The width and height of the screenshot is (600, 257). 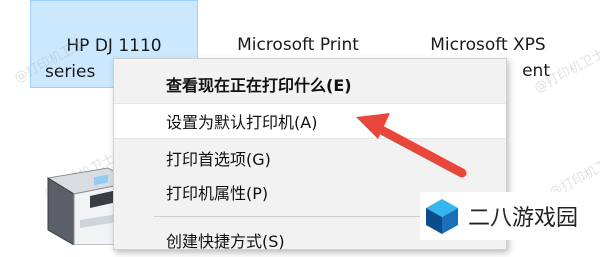 I want to click on menu-item-label: 创建快捷方式(S), so click(x=225, y=241).